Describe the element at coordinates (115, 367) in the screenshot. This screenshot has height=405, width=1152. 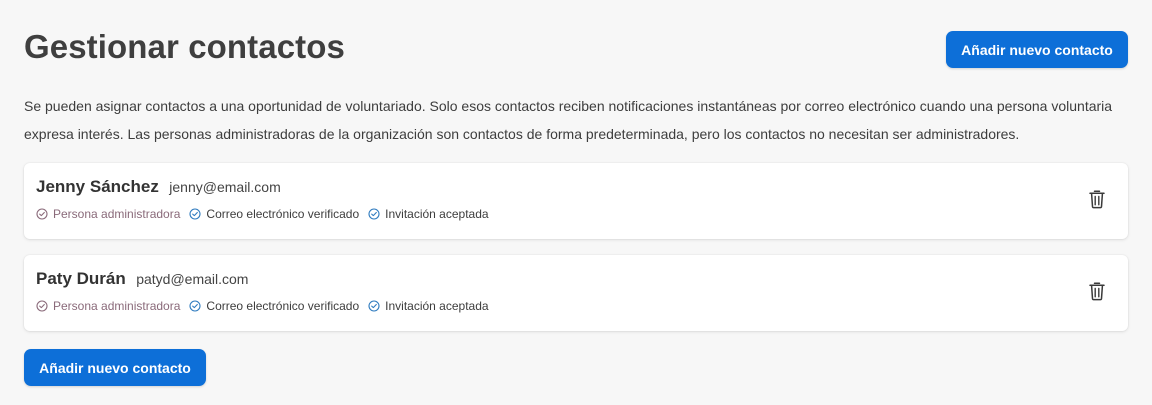
I see `add-contact-button-bottom: Añadir nuevo contacto` at that location.